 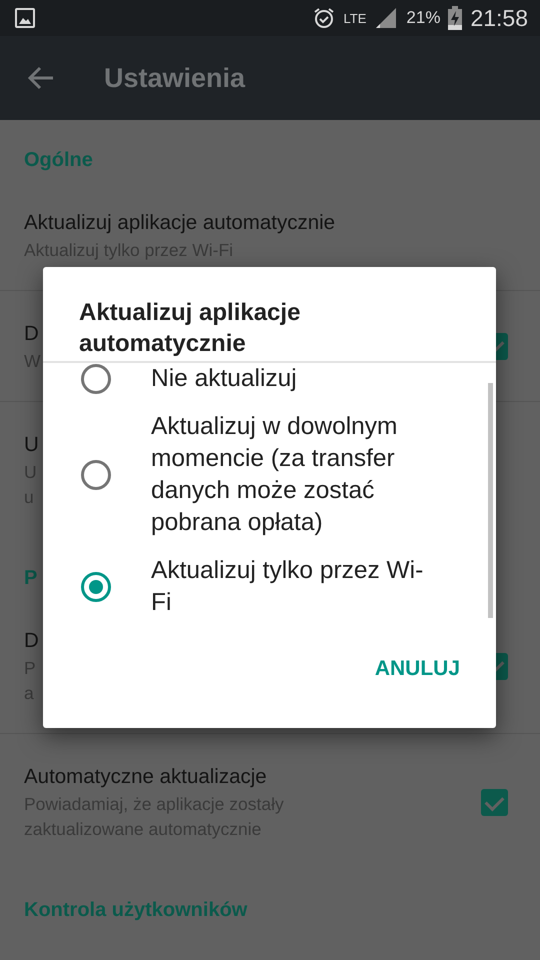 What do you see at coordinates (31, 578) in the screenshot?
I see `section-header: P` at bounding box center [31, 578].